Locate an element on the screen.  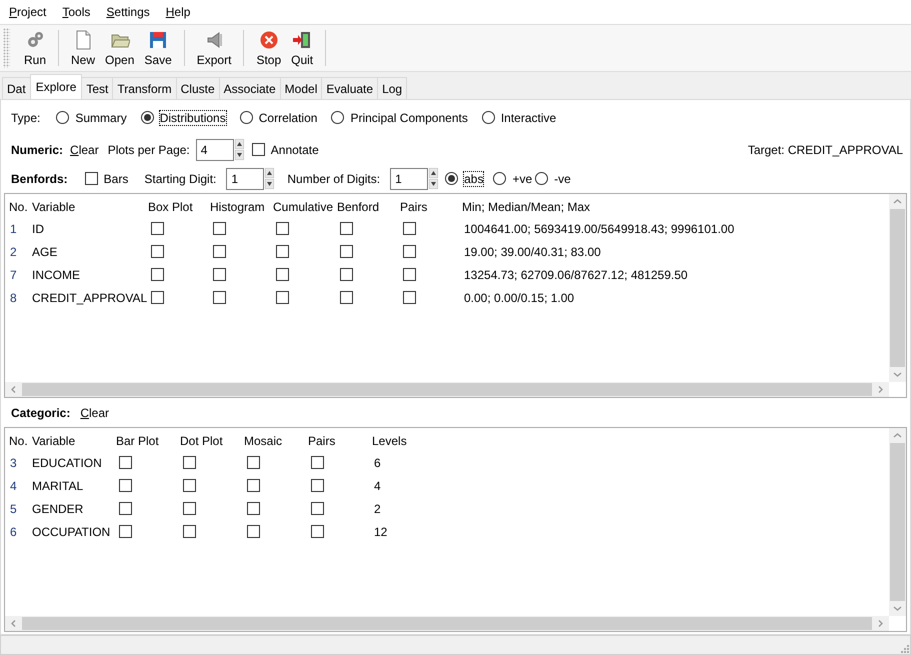
column-header: Bar Plot is located at coordinates (138, 441).